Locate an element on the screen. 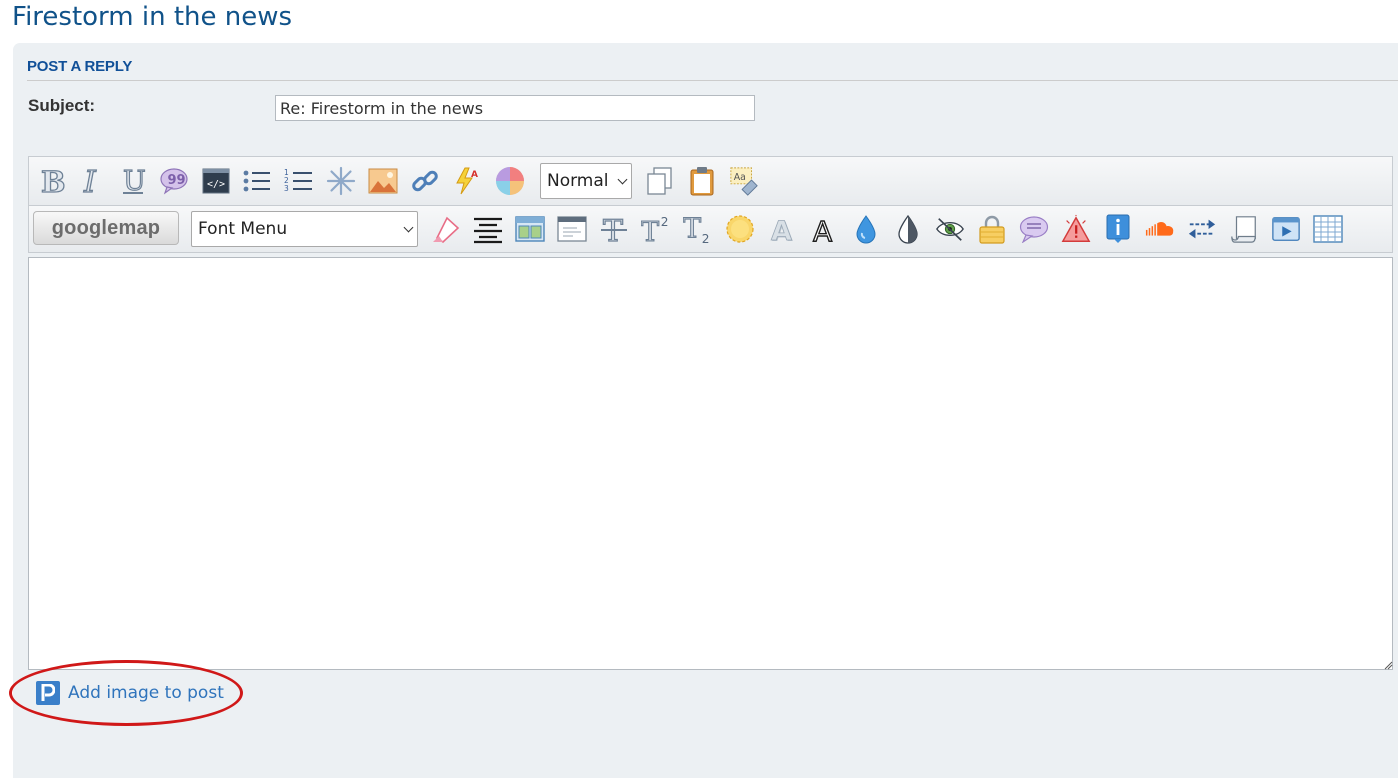  add-image-link: Add image to post is located at coordinates (130, 693).